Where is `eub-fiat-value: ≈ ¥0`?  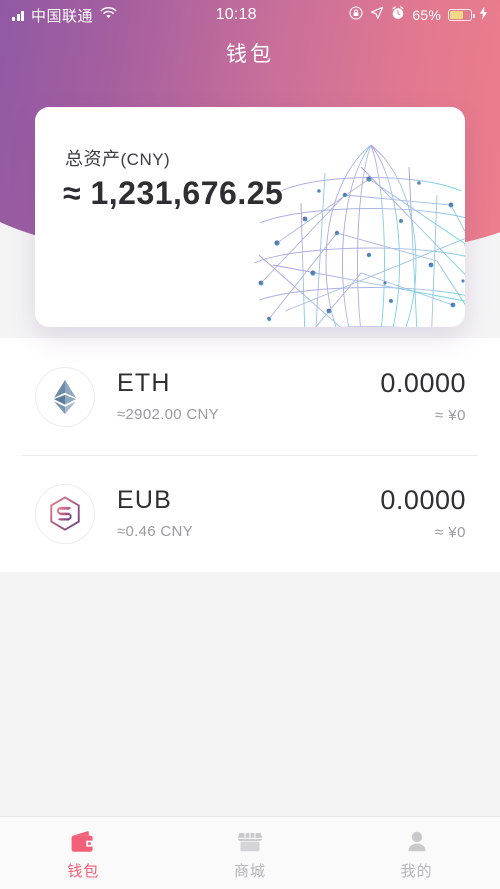 eub-fiat-value: ≈ ¥0 is located at coordinates (450, 533).